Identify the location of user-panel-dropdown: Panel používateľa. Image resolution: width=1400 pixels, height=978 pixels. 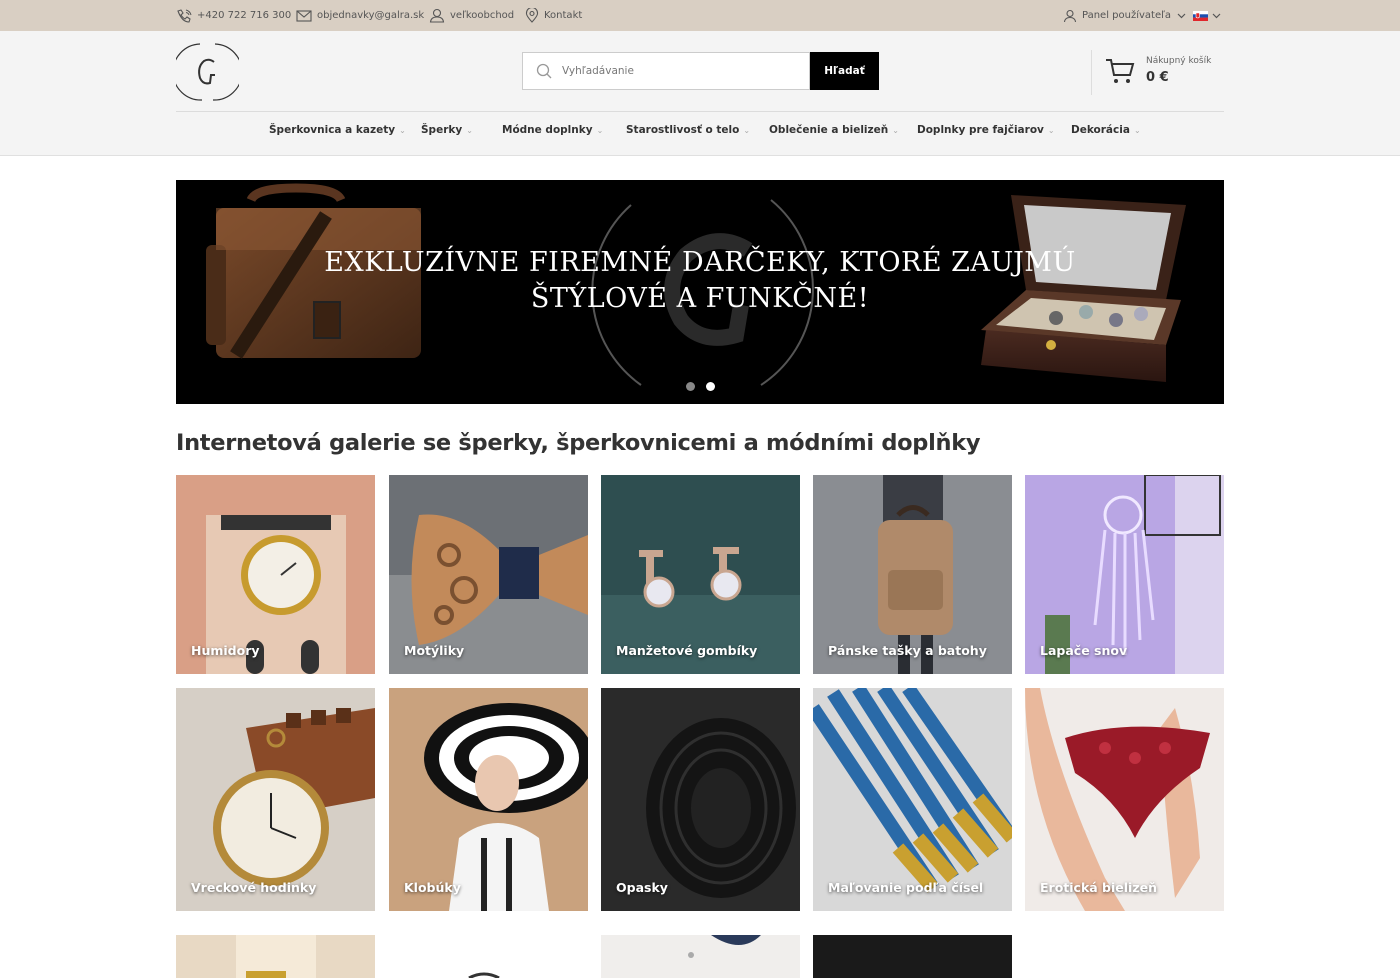
(1127, 15).